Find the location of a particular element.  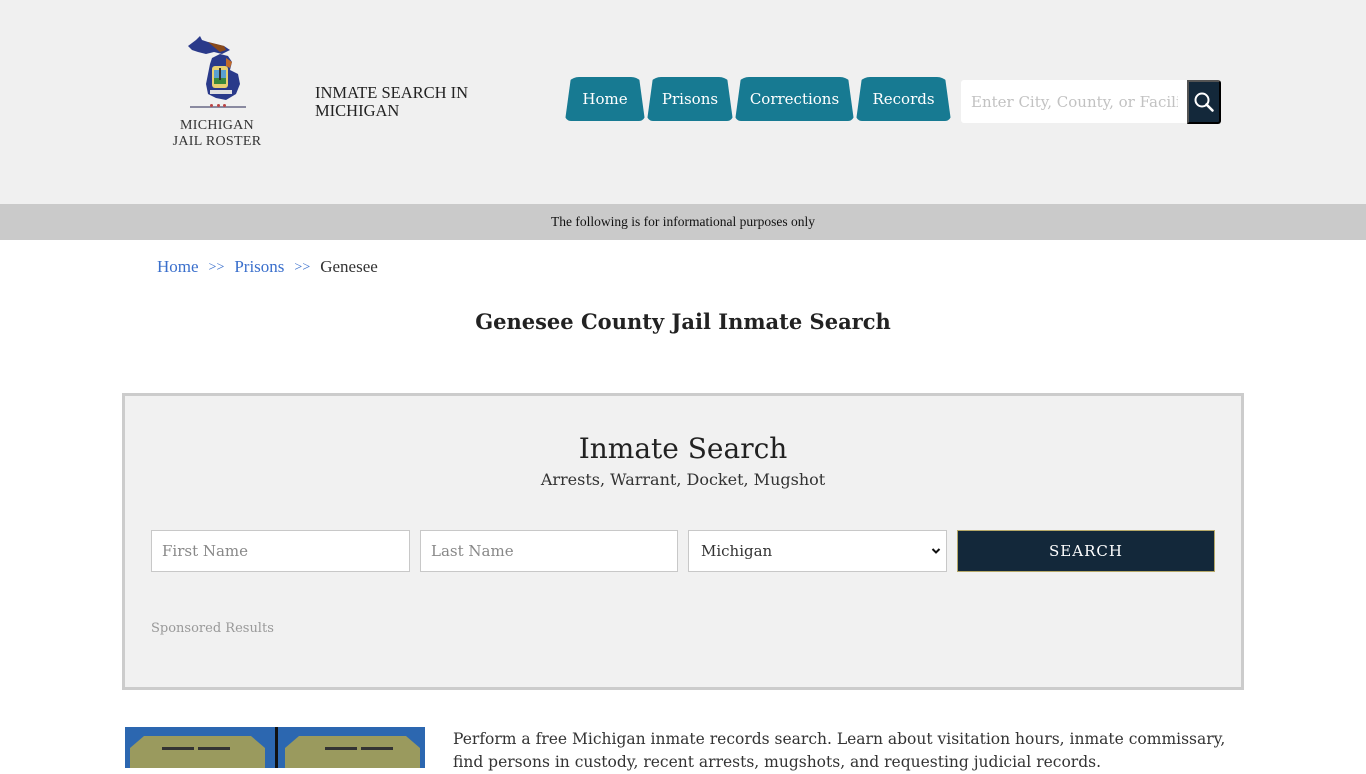

main-nav: Home Prisons Corrections Records is located at coordinates (759, 99).